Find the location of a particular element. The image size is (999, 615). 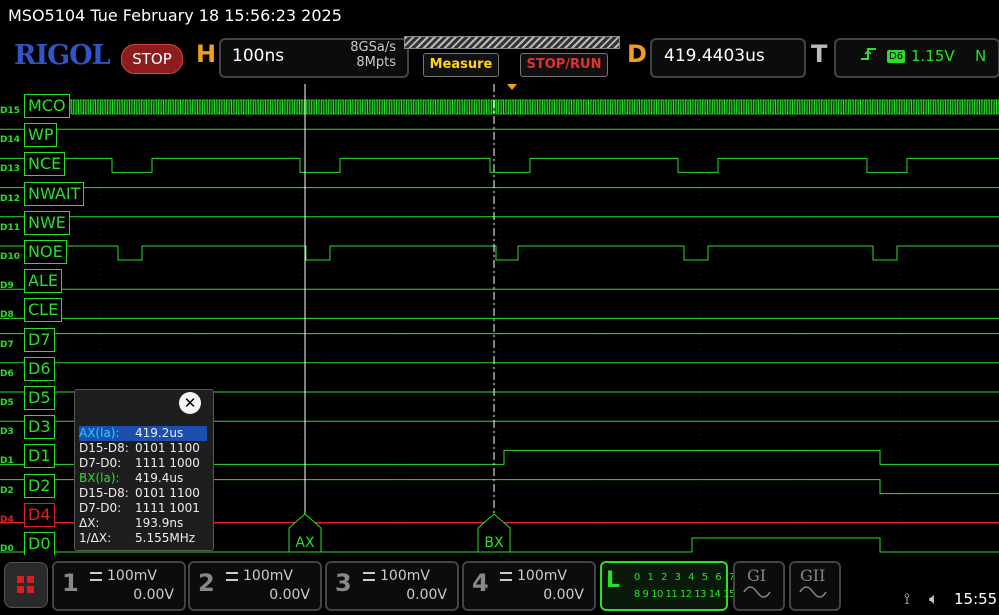

channel-2-number: 2 is located at coordinates (206, 583).